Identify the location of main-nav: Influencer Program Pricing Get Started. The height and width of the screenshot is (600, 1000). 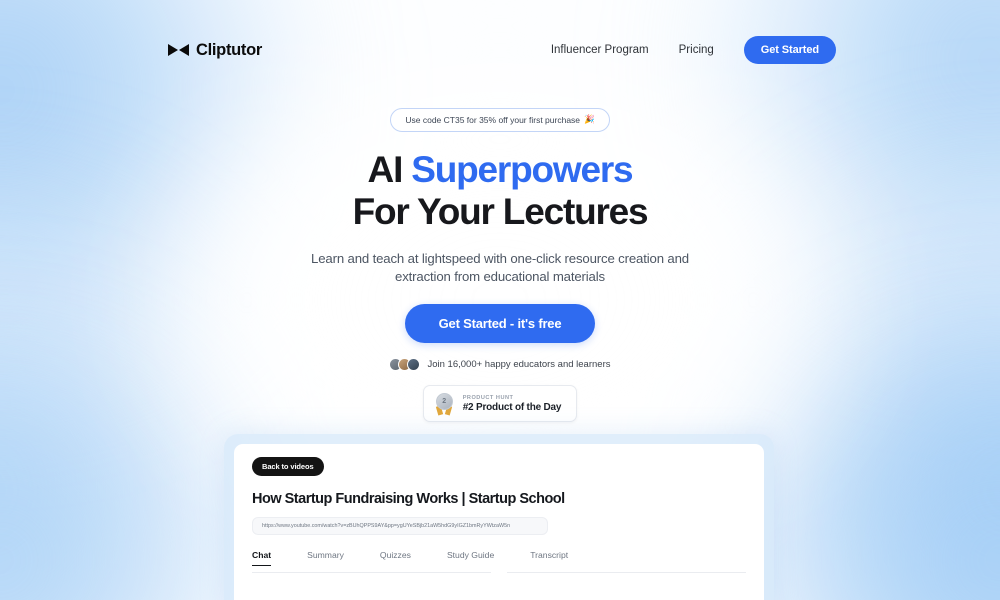
(693, 50).